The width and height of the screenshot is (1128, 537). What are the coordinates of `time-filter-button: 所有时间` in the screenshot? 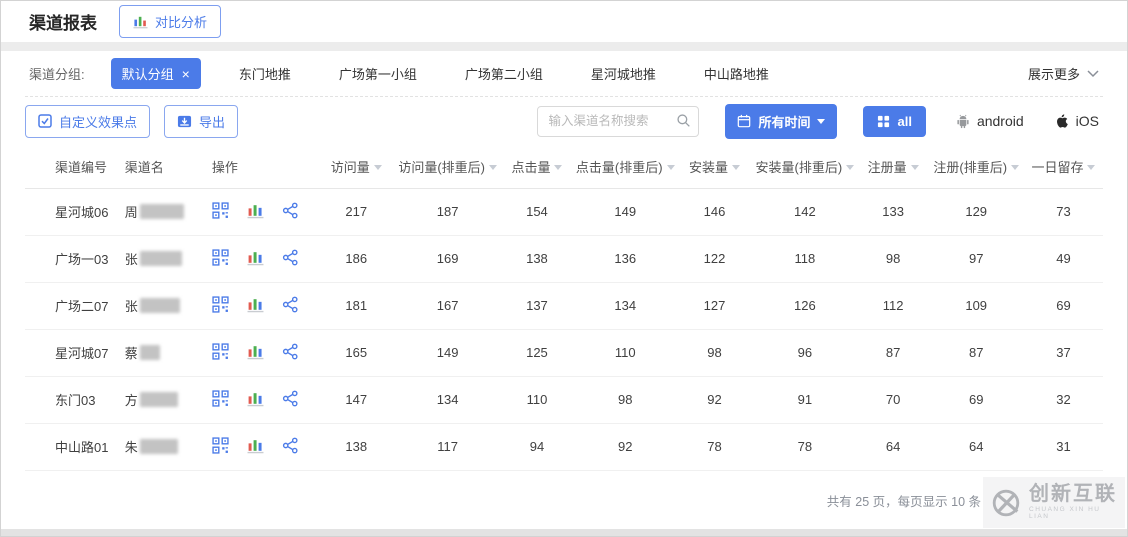 It's located at (781, 121).